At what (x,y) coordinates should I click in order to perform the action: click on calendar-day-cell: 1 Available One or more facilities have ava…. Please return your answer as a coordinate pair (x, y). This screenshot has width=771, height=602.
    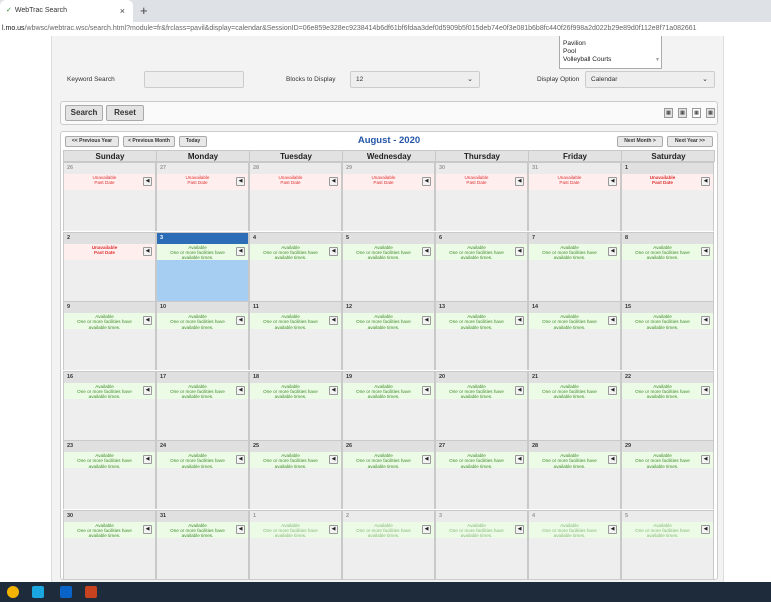
    Looking at the image, I should click on (295, 544).